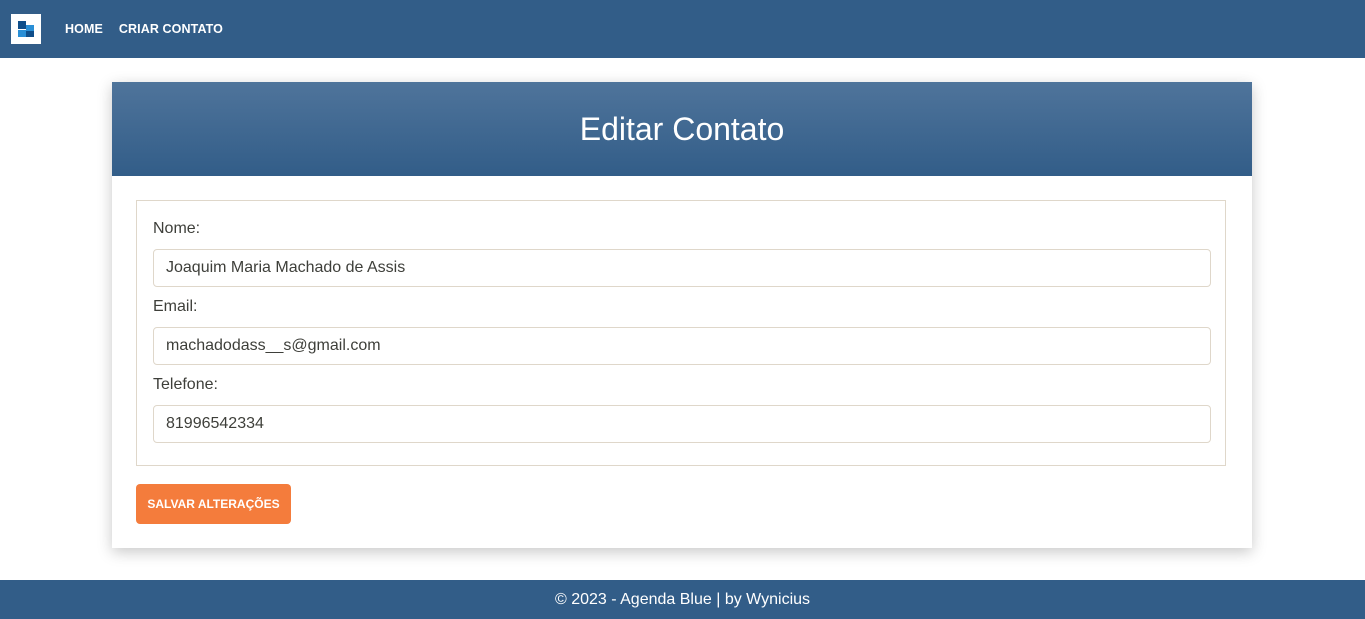 The width and height of the screenshot is (1365, 619). Describe the element at coordinates (84, 29) in the screenshot. I see `nav-home-link: HOME` at that location.